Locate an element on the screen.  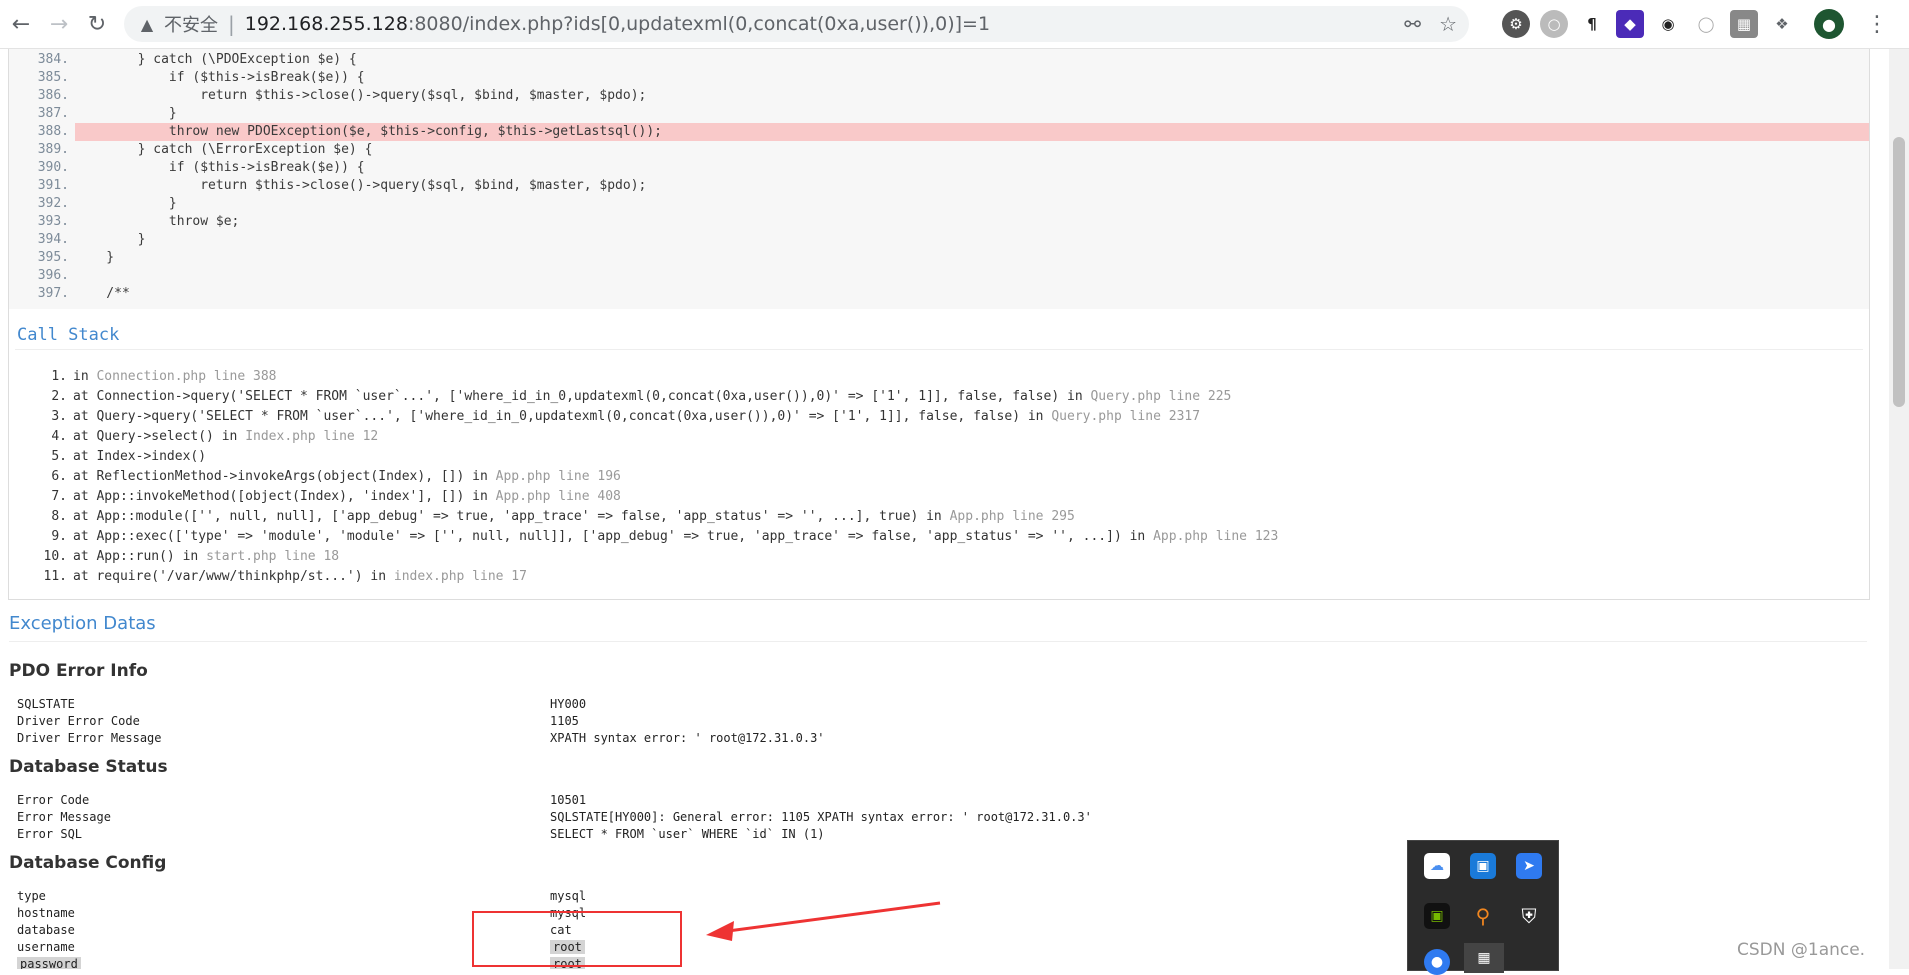
line-number: 388. is located at coordinates (53, 131).